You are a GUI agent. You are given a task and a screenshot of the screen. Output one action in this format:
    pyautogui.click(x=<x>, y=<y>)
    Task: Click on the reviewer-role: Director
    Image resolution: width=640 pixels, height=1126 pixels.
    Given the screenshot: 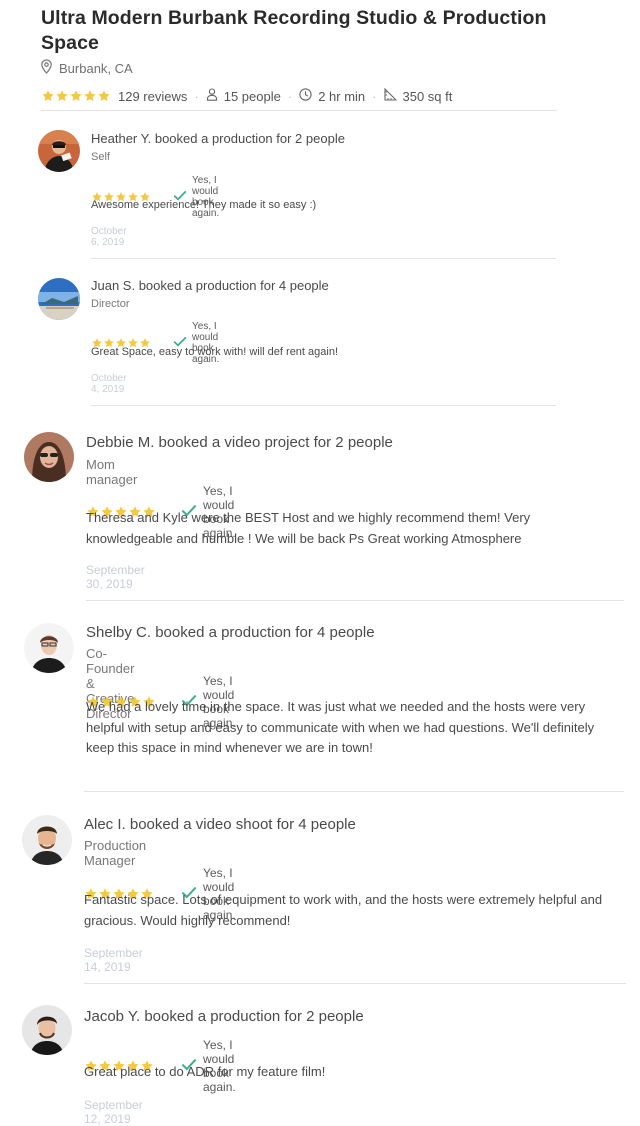 What is the action you would take?
    pyautogui.click(x=110, y=304)
    